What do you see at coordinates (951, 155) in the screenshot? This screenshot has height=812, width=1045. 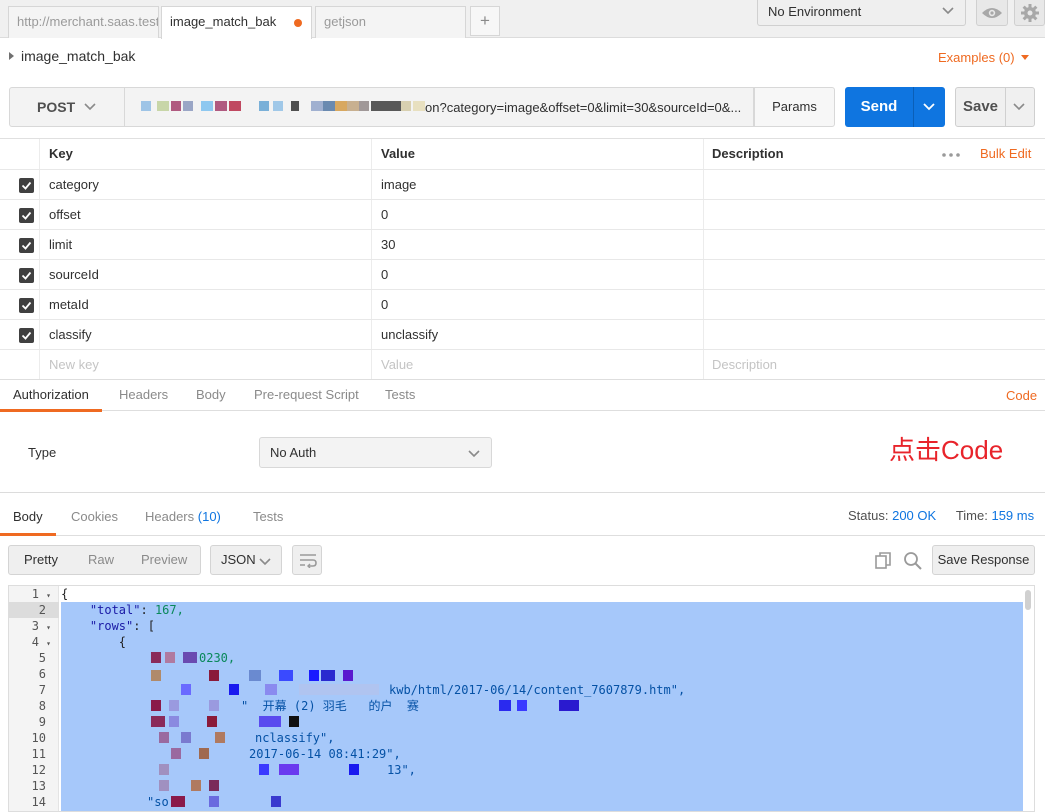 I see `more-options-icon` at bounding box center [951, 155].